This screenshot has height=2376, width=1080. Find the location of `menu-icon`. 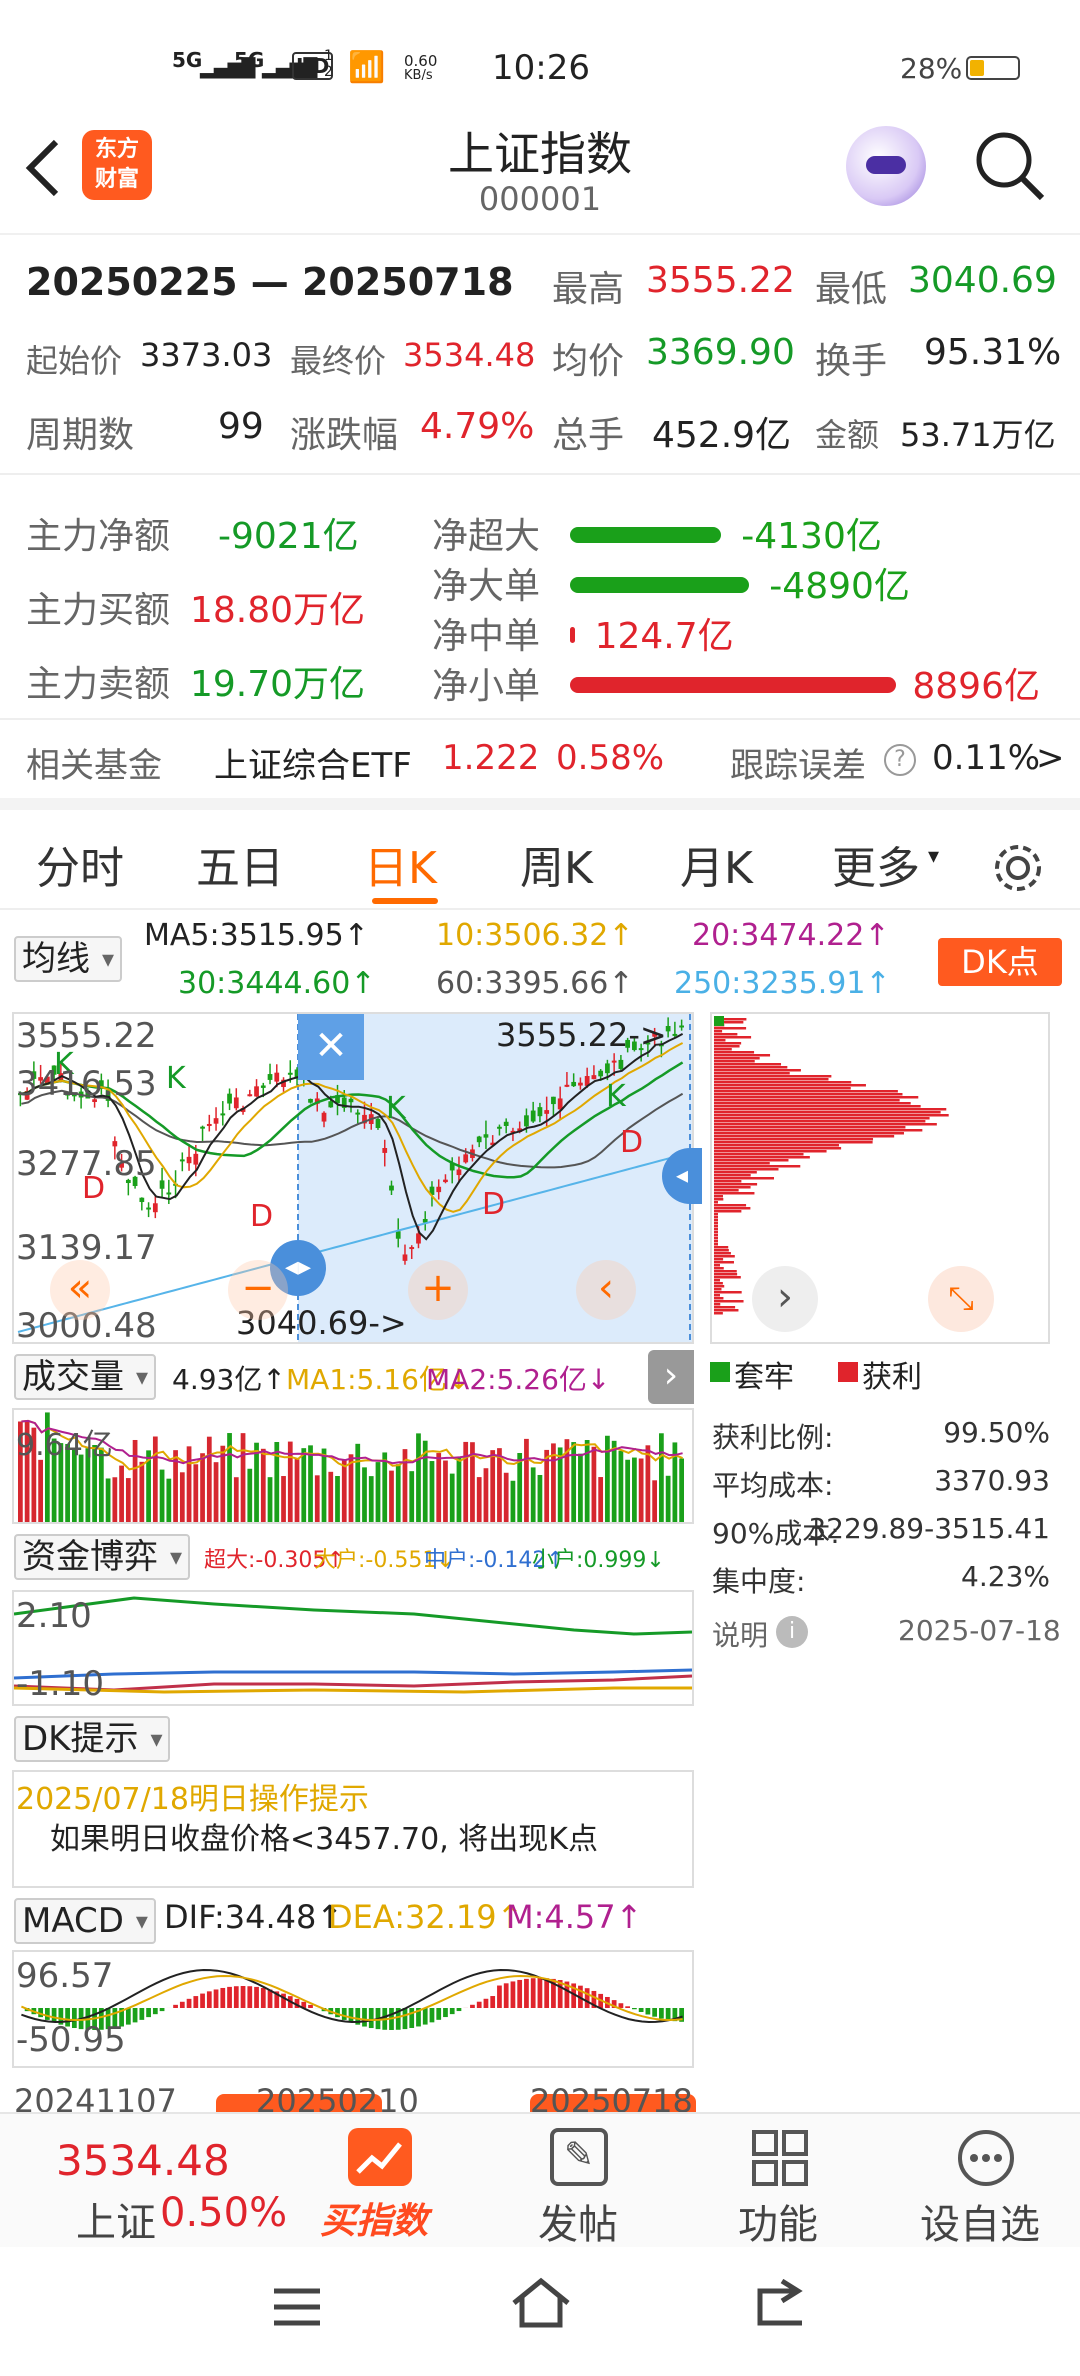

menu-icon is located at coordinates (297, 2307).